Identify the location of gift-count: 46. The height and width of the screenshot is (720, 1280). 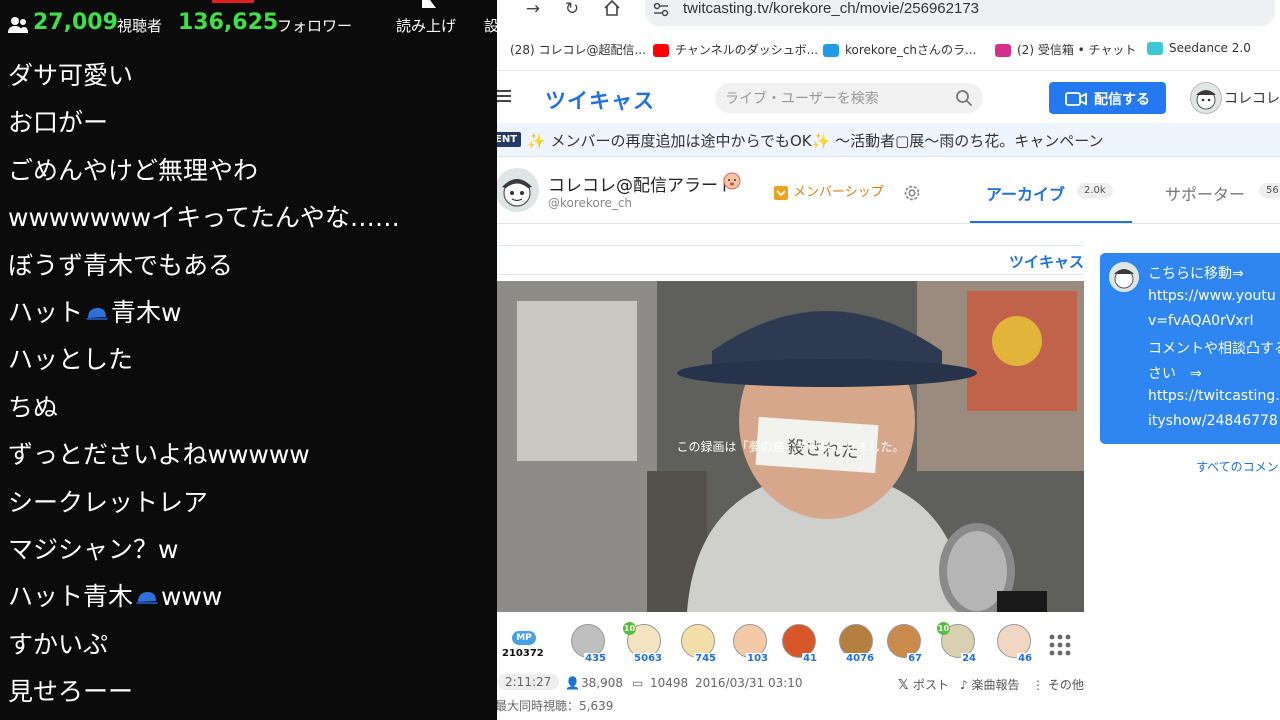
(1025, 658).